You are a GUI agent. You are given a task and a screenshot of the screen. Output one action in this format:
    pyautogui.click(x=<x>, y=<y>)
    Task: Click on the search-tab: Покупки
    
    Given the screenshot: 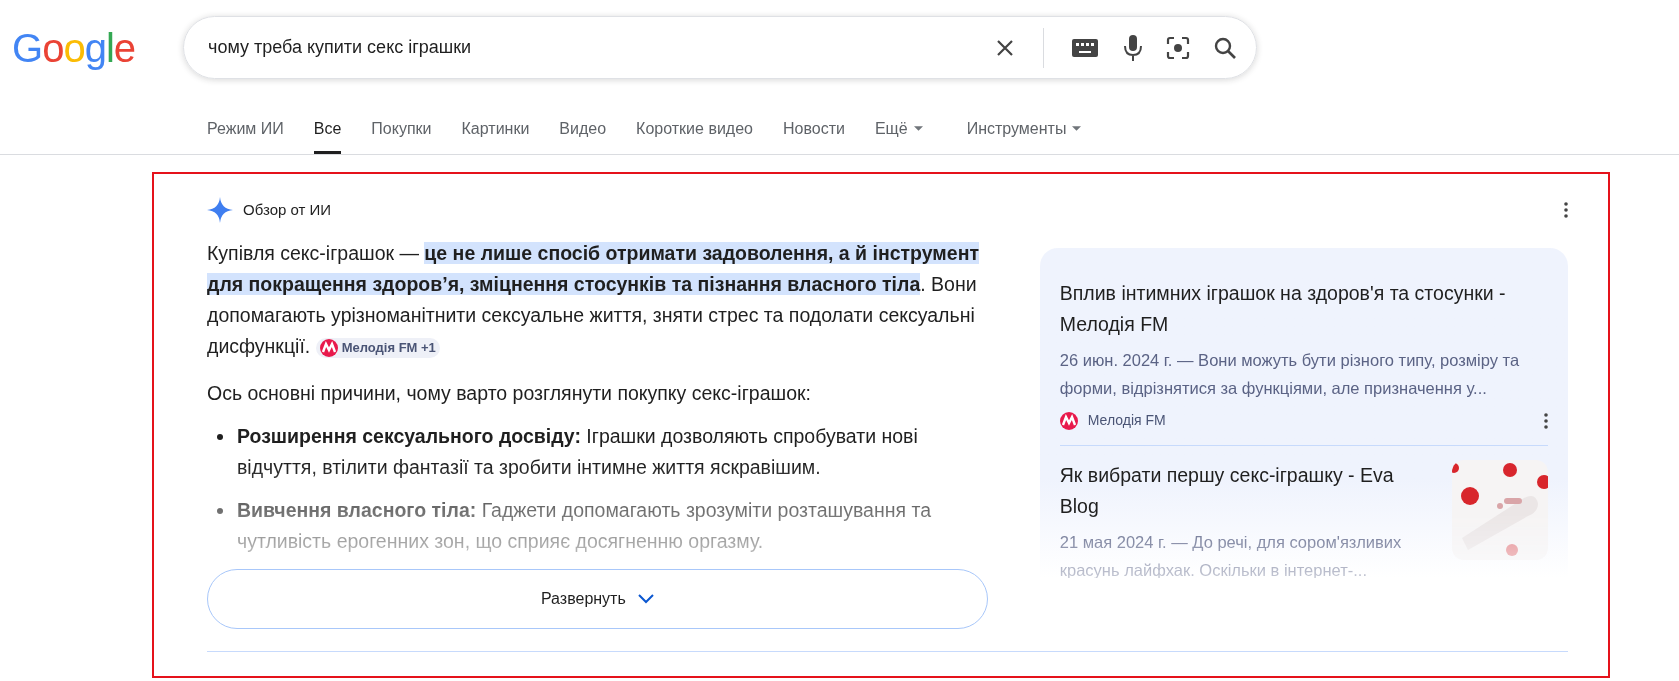 What is the action you would take?
    pyautogui.click(x=401, y=130)
    